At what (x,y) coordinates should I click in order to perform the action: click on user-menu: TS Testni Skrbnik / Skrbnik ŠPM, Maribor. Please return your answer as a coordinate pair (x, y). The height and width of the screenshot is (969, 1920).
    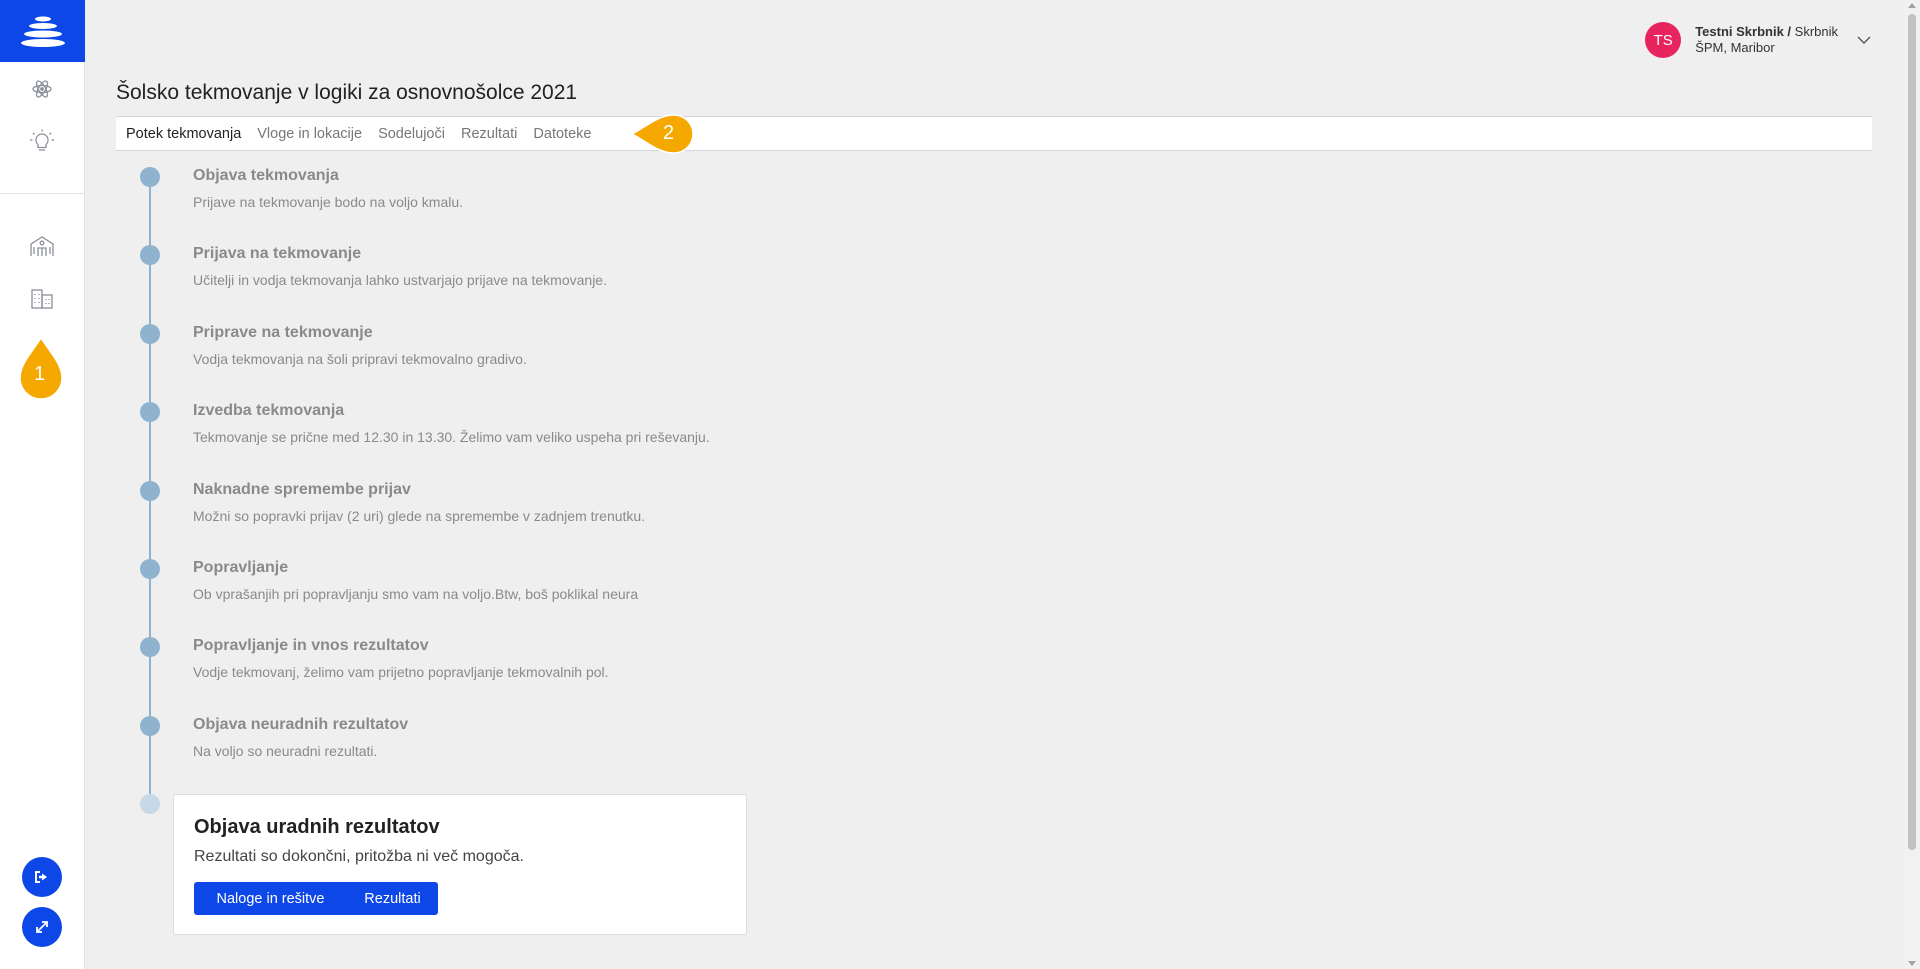
    Looking at the image, I should click on (1758, 40).